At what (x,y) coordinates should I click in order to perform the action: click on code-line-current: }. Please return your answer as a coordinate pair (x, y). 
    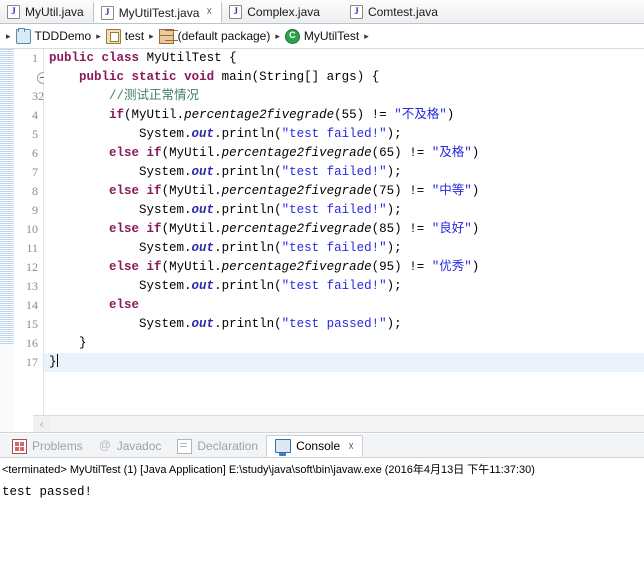
    Looking at the image, I should click on (344, 362).